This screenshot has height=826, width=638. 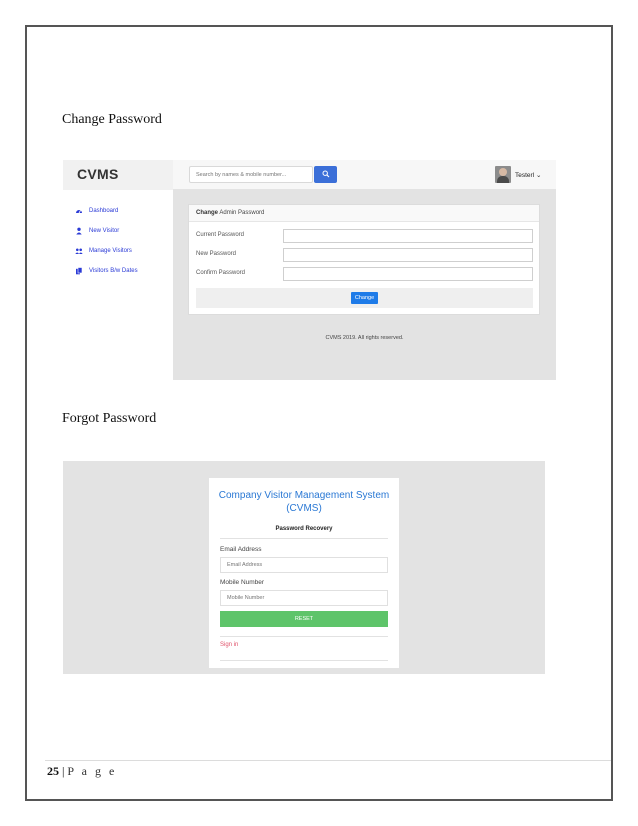 I want to click on app-footer: CVMS 2019. All rights reserved., so click(x=364, y=338).